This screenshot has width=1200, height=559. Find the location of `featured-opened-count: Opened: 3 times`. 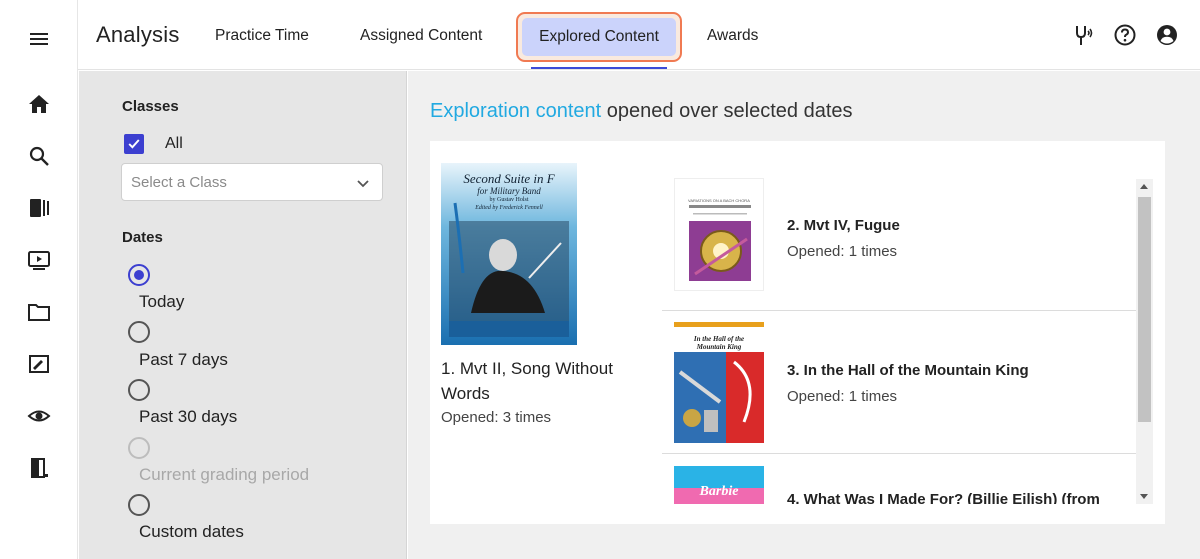

featured-opened-count: Opened: 3 times is located at coordinates (496, 417).